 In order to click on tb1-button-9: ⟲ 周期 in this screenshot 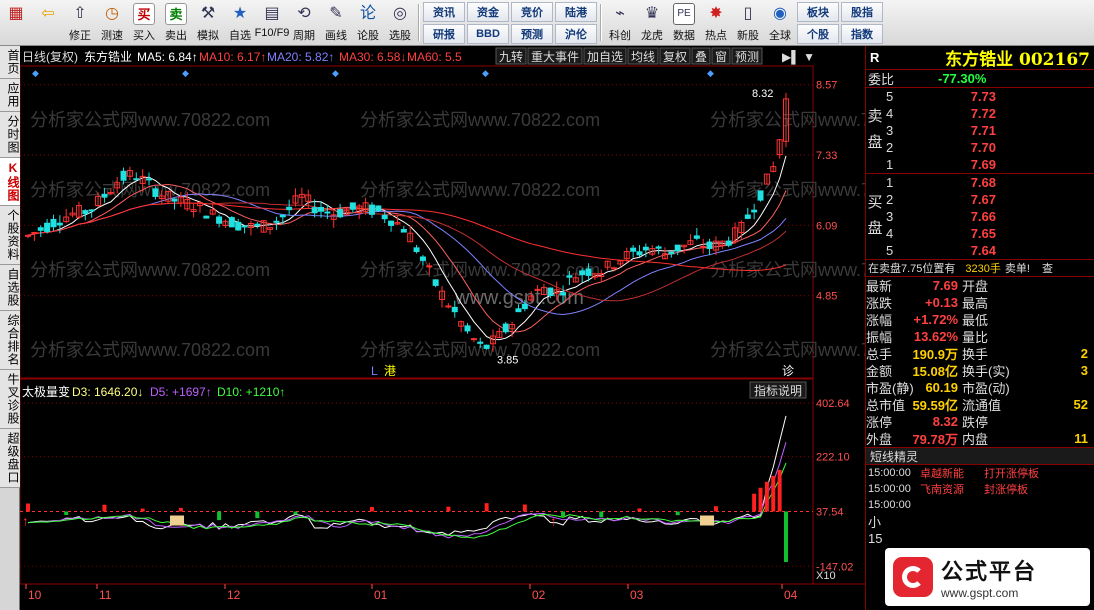, I will do `click(304, 22)`.